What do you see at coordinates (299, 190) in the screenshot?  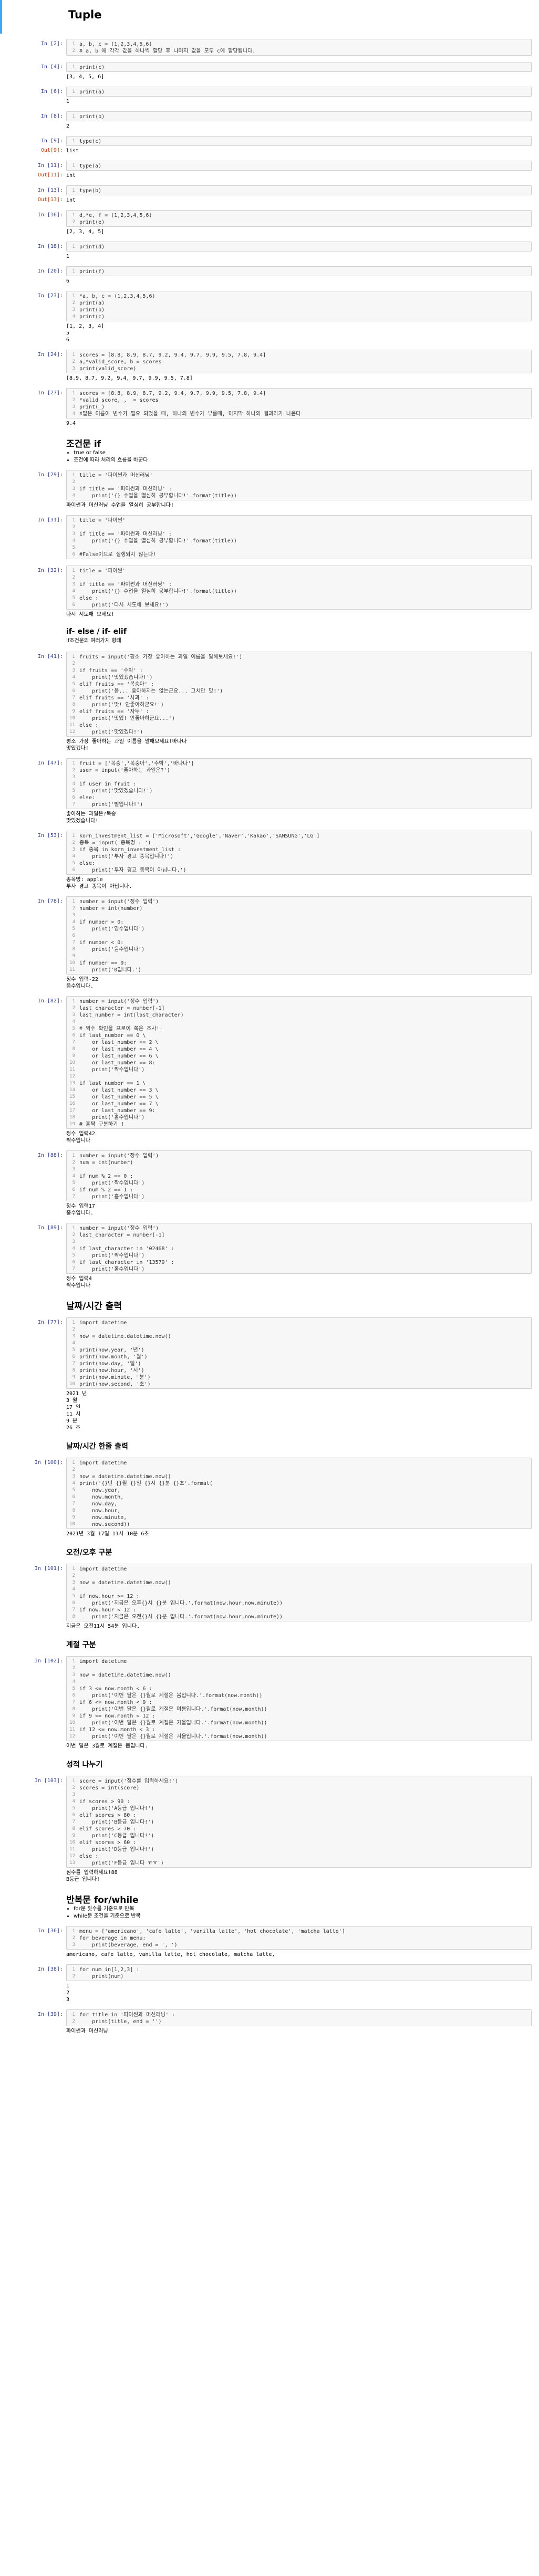 I see `code-input: 1 type(b)` at bounding box center [299, 190].